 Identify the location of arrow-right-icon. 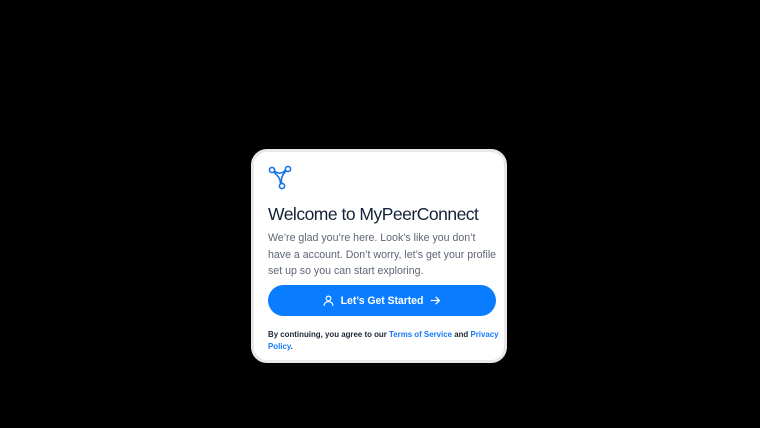
(435, 300).